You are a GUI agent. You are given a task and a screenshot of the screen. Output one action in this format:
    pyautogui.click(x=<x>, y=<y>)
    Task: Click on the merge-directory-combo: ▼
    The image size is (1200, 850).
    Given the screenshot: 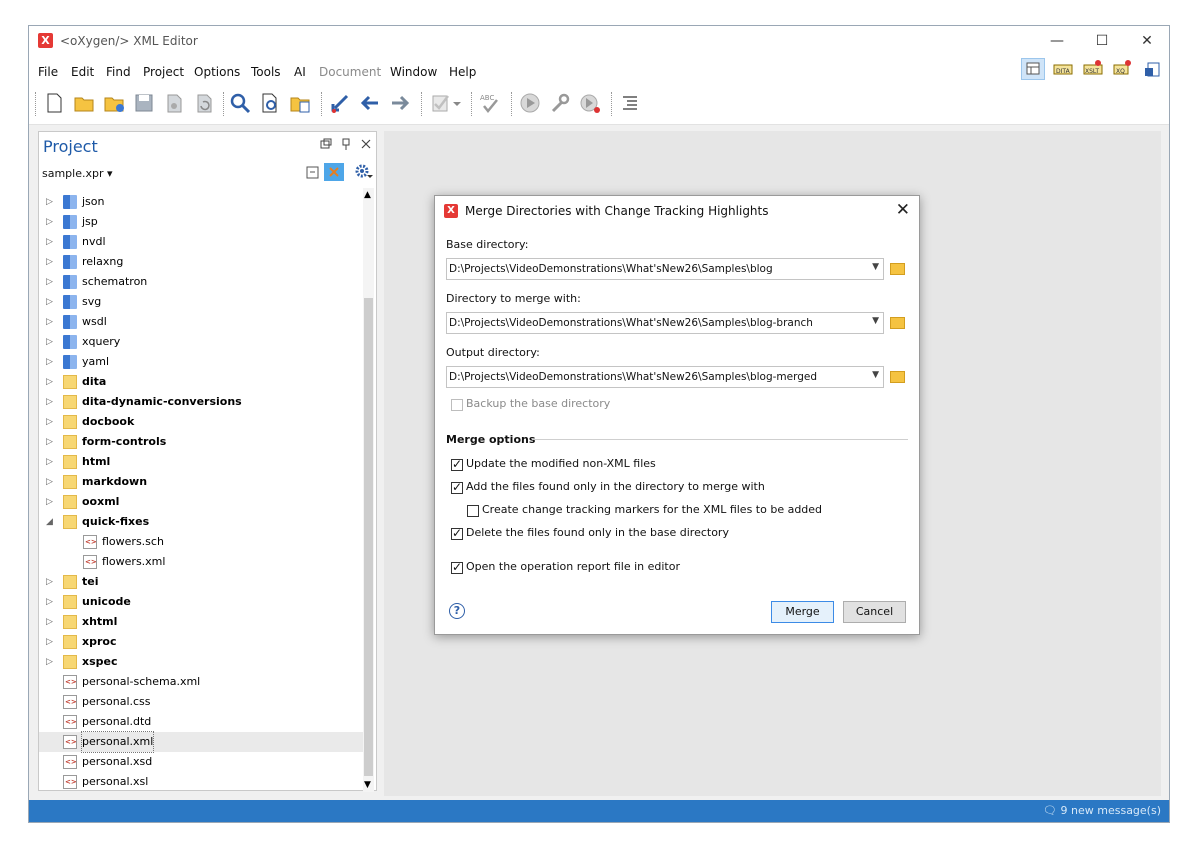 What is the action you would take?
    pyautogui.click(x=665, y=323)
    